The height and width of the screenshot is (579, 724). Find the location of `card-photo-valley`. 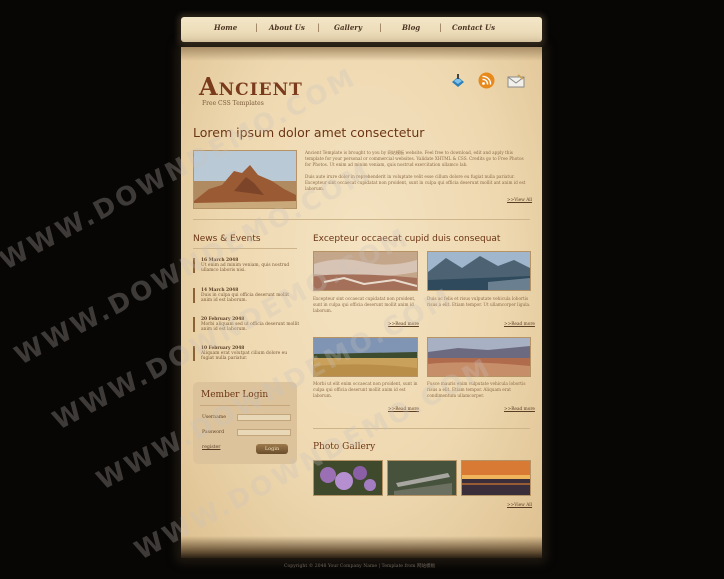

card-photo-valley is located at coordinates (479, 357).